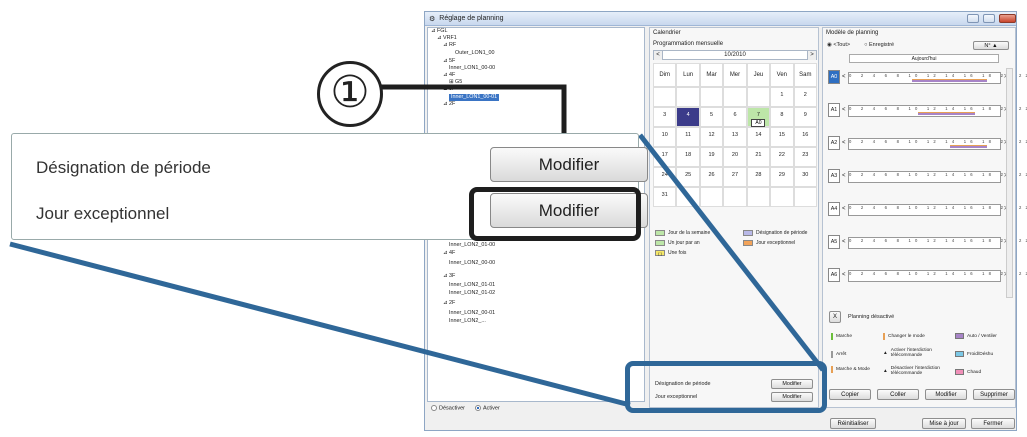  Describe the element at coordinates (569, 164) in the screenshot. I see `zoom-period-modify-button: Modifier` at that location.